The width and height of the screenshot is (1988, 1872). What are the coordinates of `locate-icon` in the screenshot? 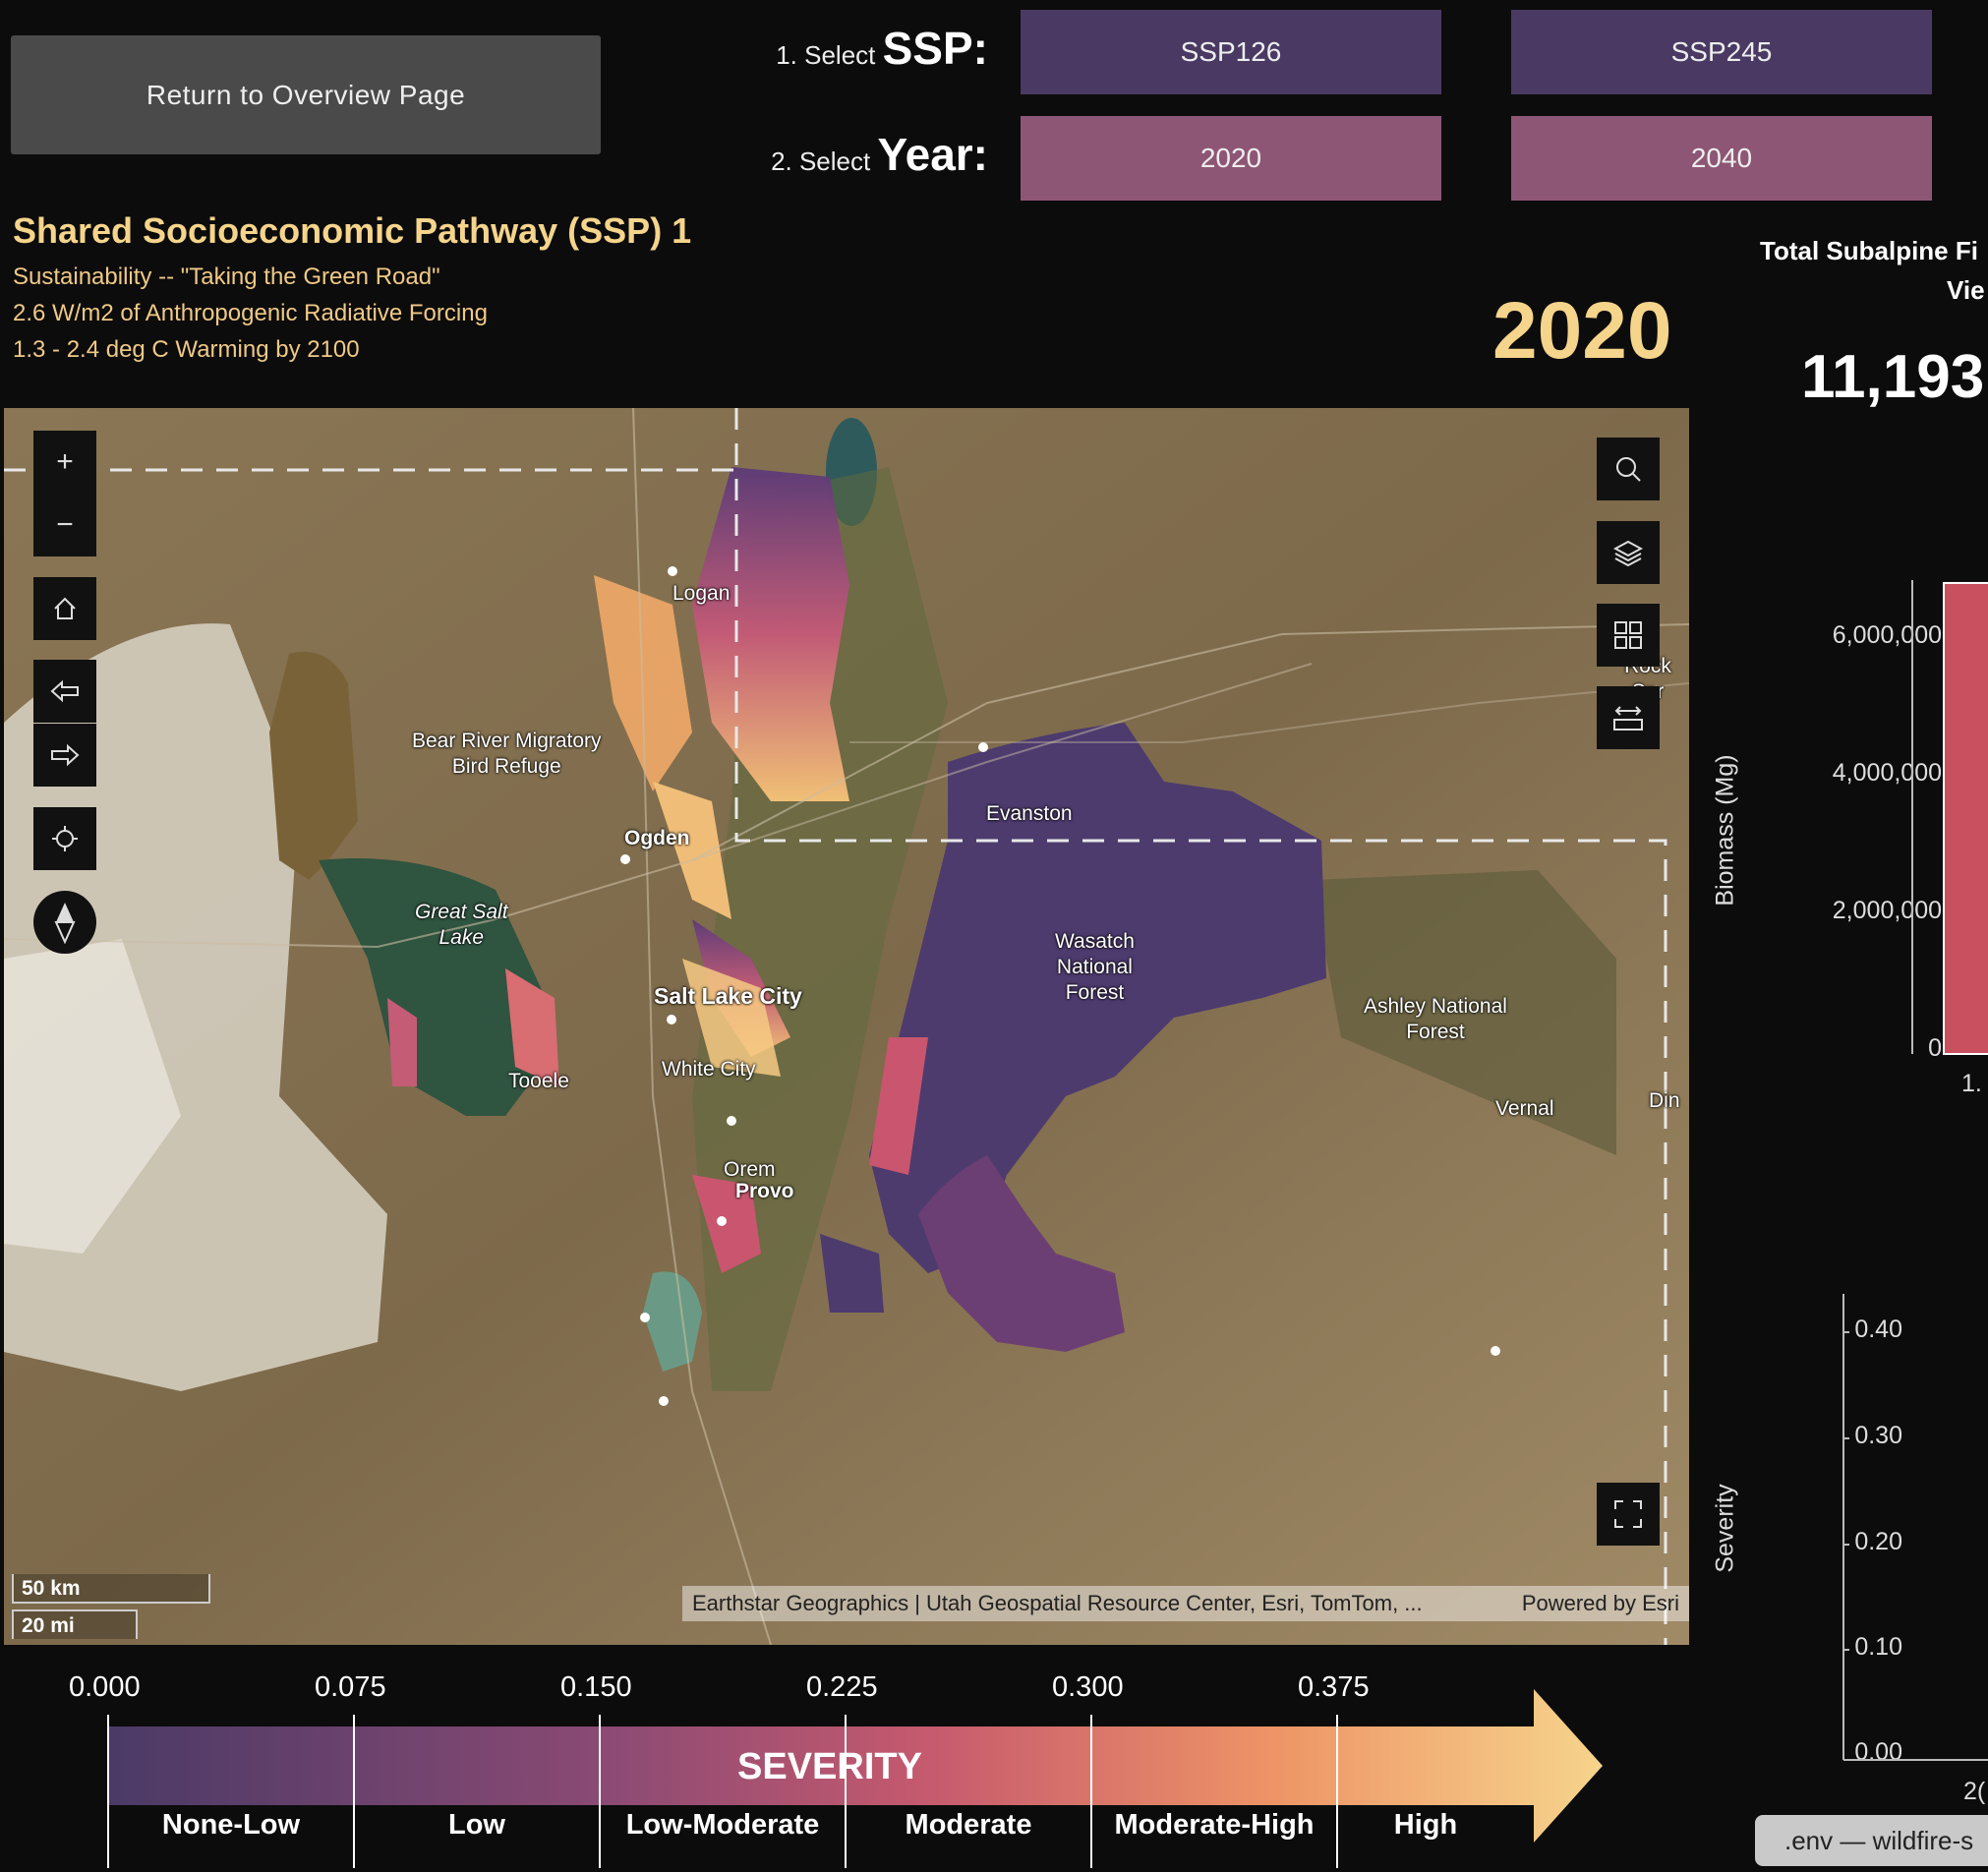 It's located at (65, 838).